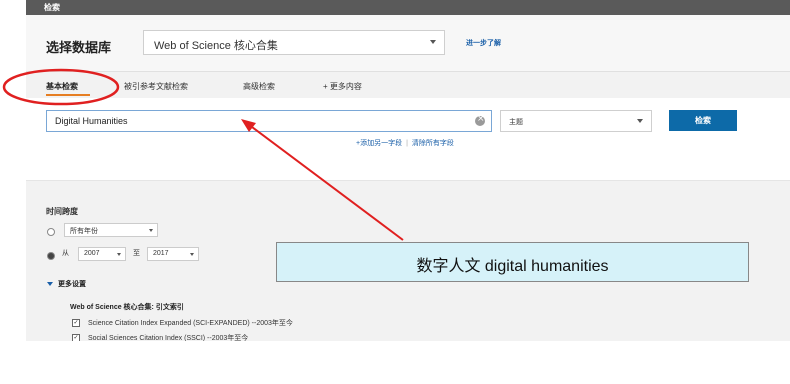 This screenshot has width=790, height=384. I want to click on arrow-line, so click(325, 182).